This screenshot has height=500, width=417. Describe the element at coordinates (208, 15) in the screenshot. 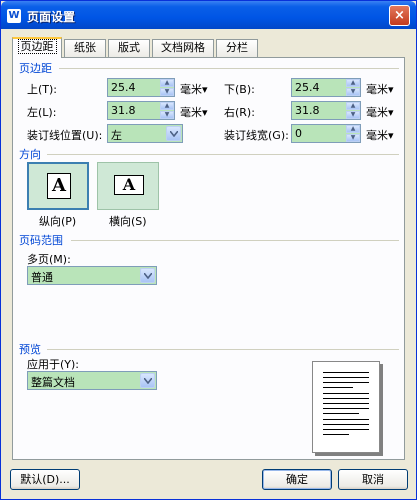

I see `title-bar: W 页面设置 ×` at that location.